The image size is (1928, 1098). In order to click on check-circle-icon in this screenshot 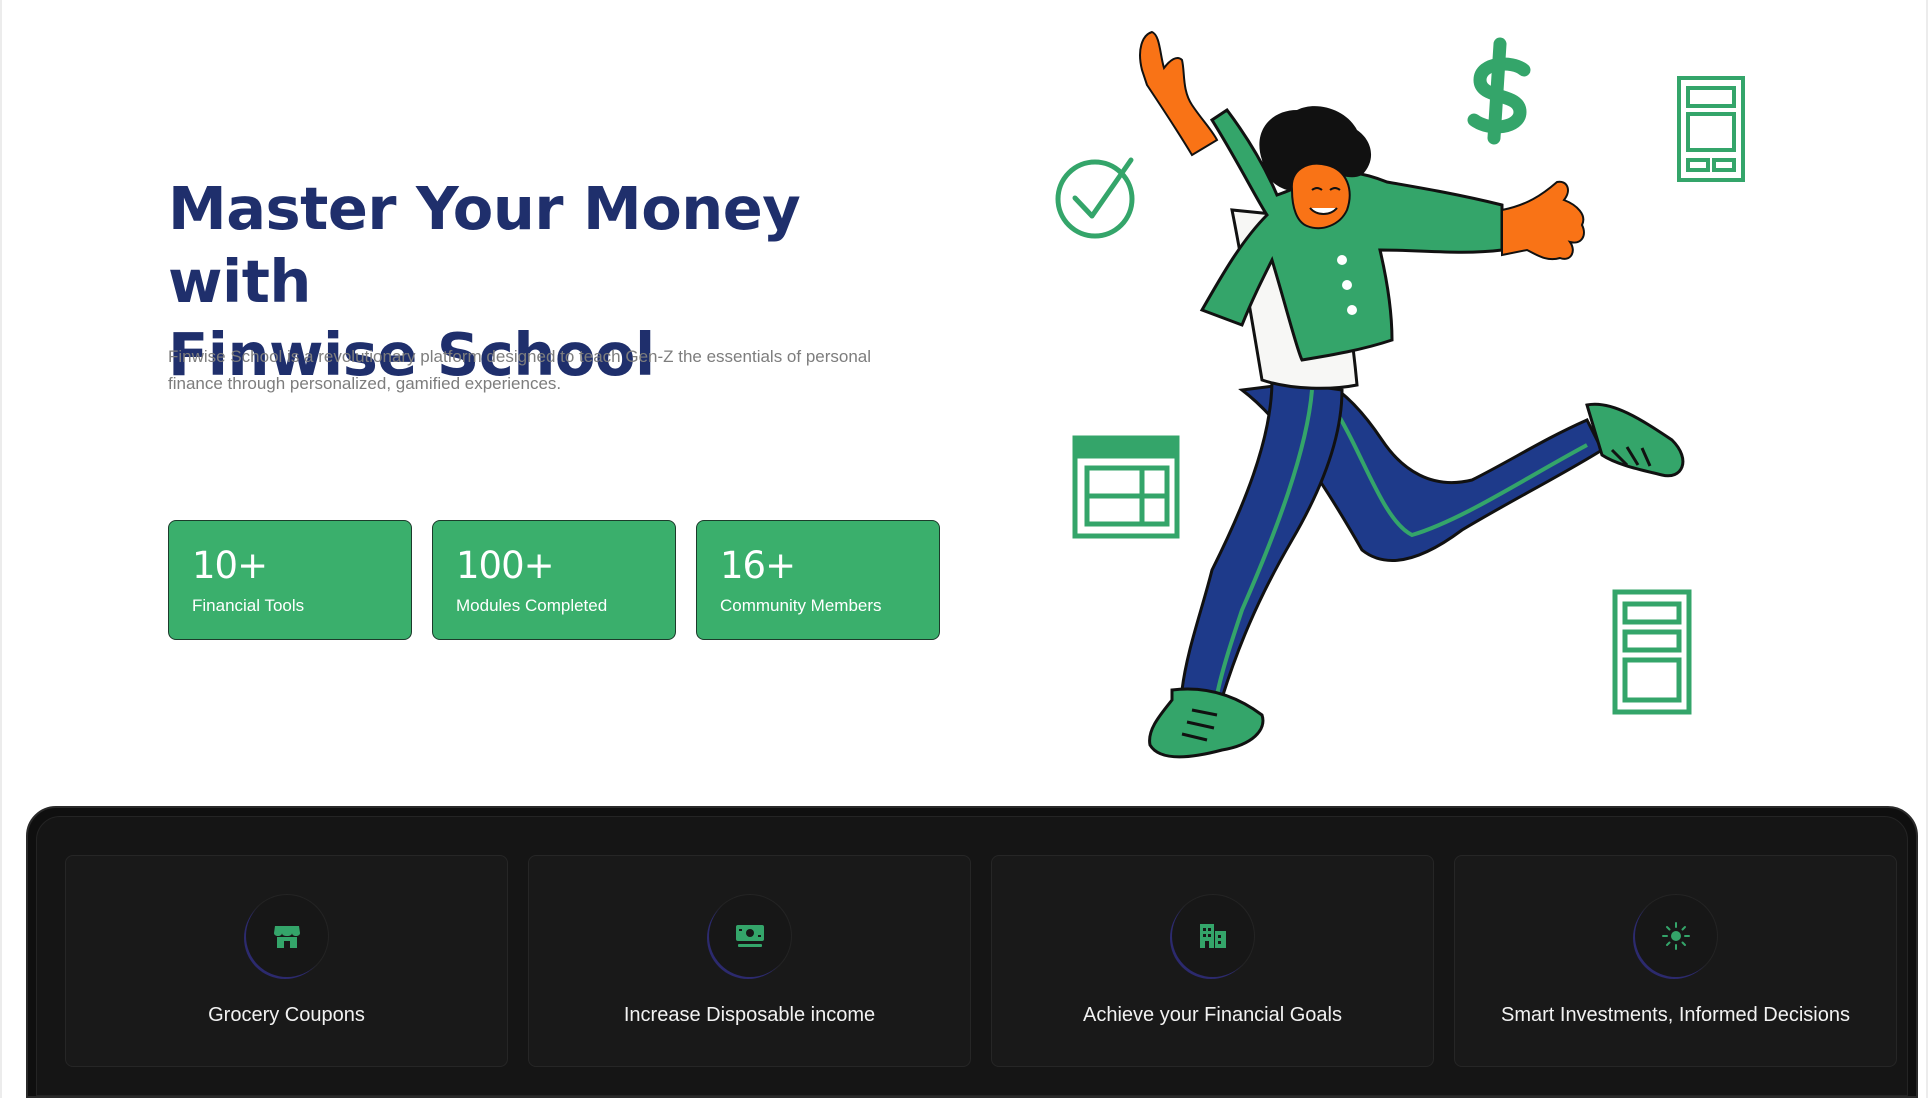, I will do `click(1095, 198)`.